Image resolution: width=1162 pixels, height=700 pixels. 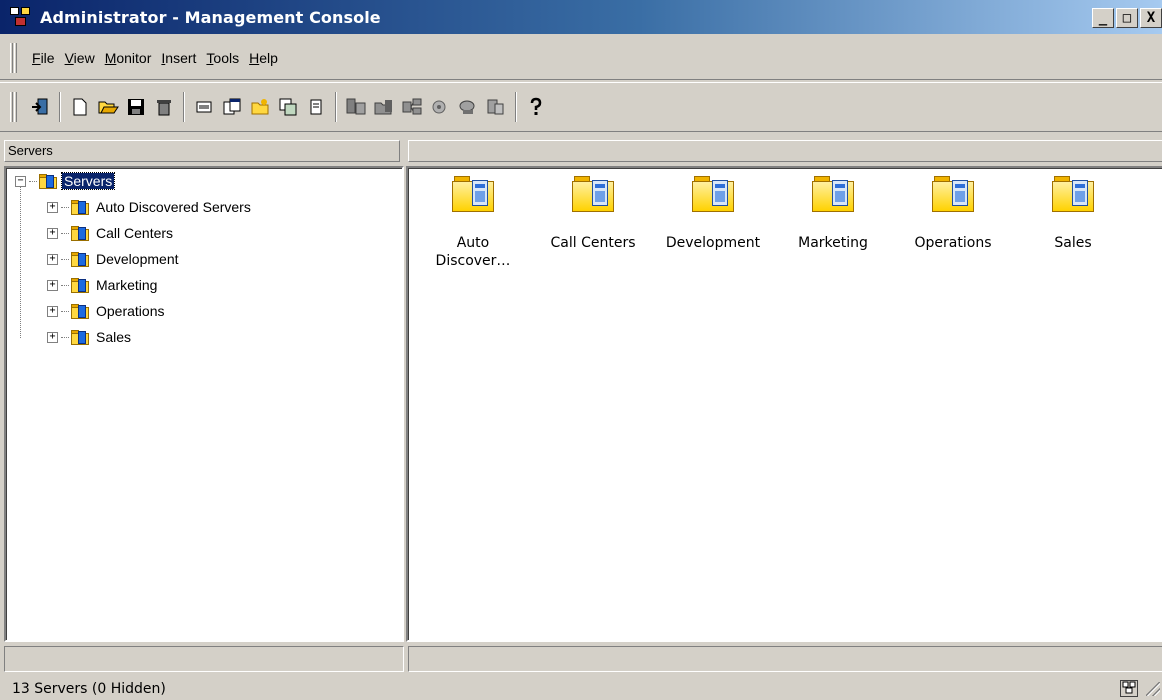 I want to click on tree-node-label: Servers, so click(x=88, y=181).